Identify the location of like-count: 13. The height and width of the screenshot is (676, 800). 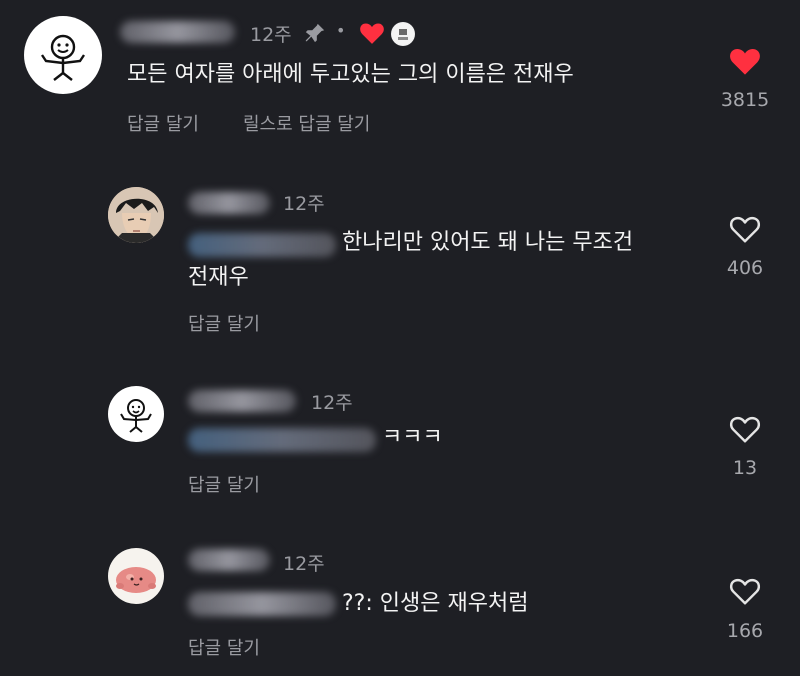
(745, 468).